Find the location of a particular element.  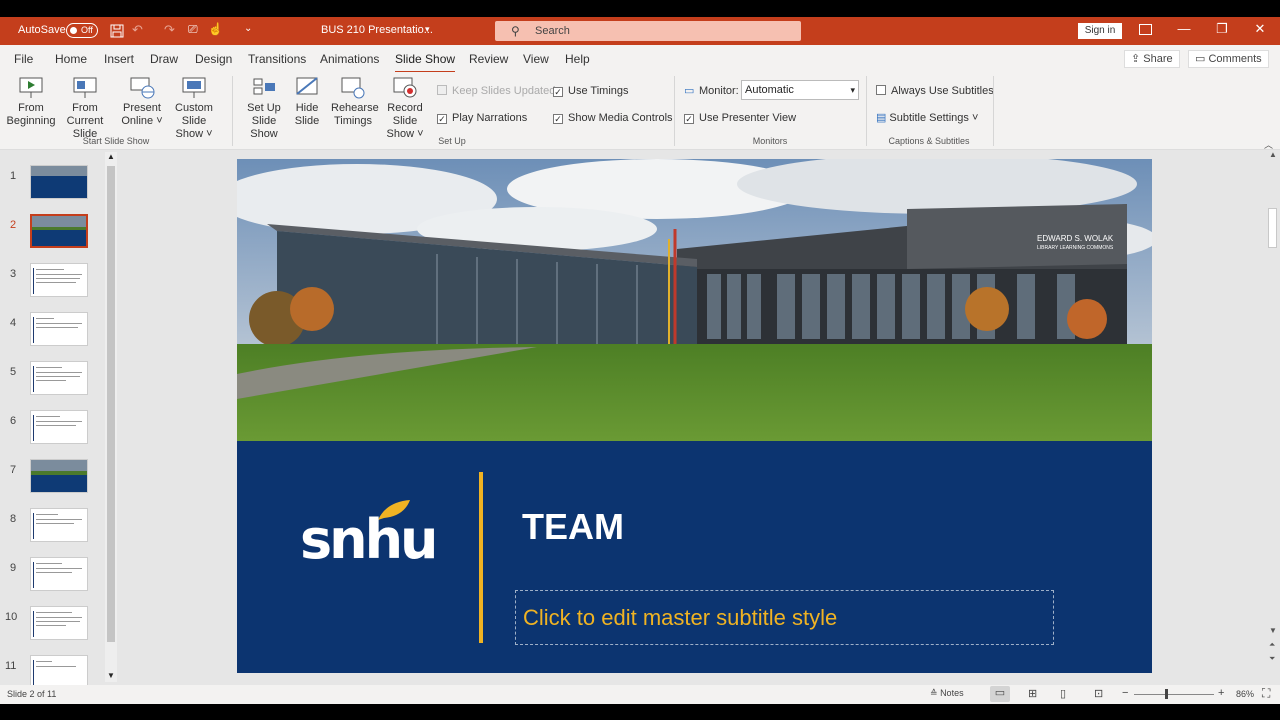

monitor-select: Automatic ▾ is located at coordinates (800, 90).